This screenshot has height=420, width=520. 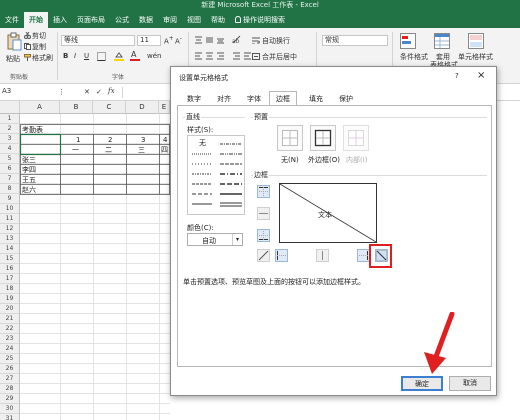 I want to click on row-header: 31, so click(x=10, y=417).